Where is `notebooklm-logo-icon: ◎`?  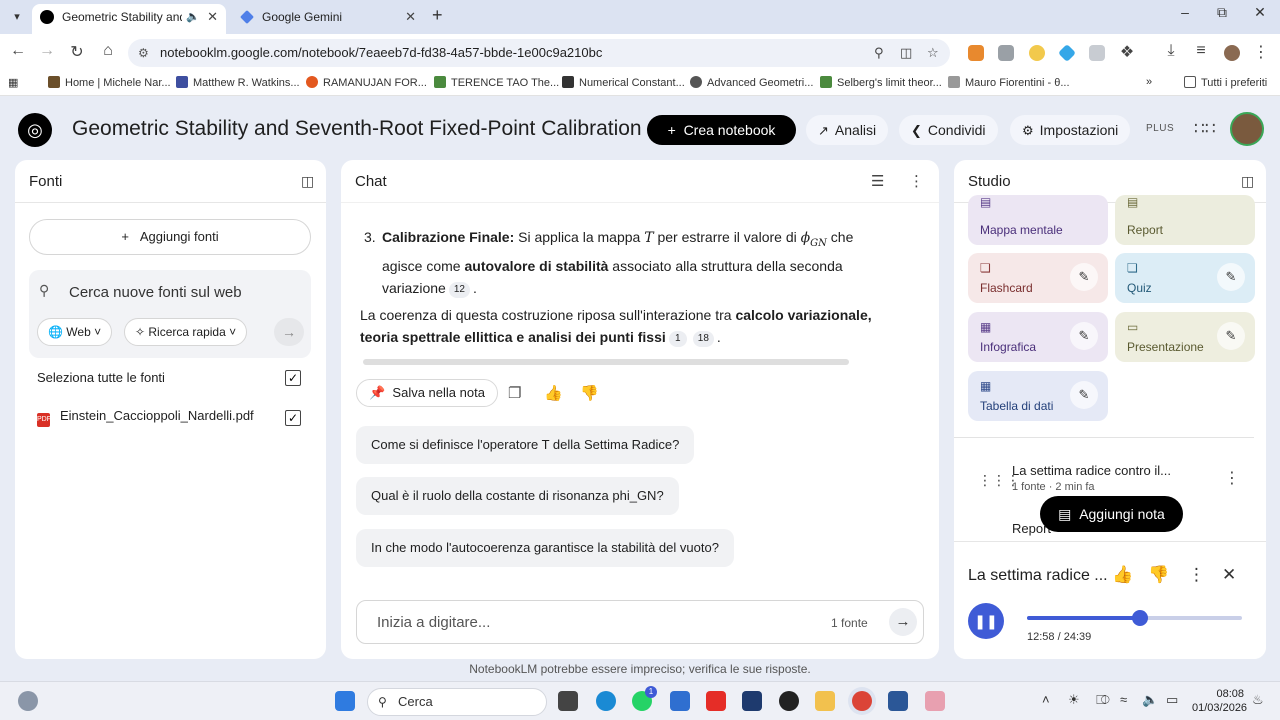 notebooklm-logo-icon: ◎ is located at coordinates (35, 130).